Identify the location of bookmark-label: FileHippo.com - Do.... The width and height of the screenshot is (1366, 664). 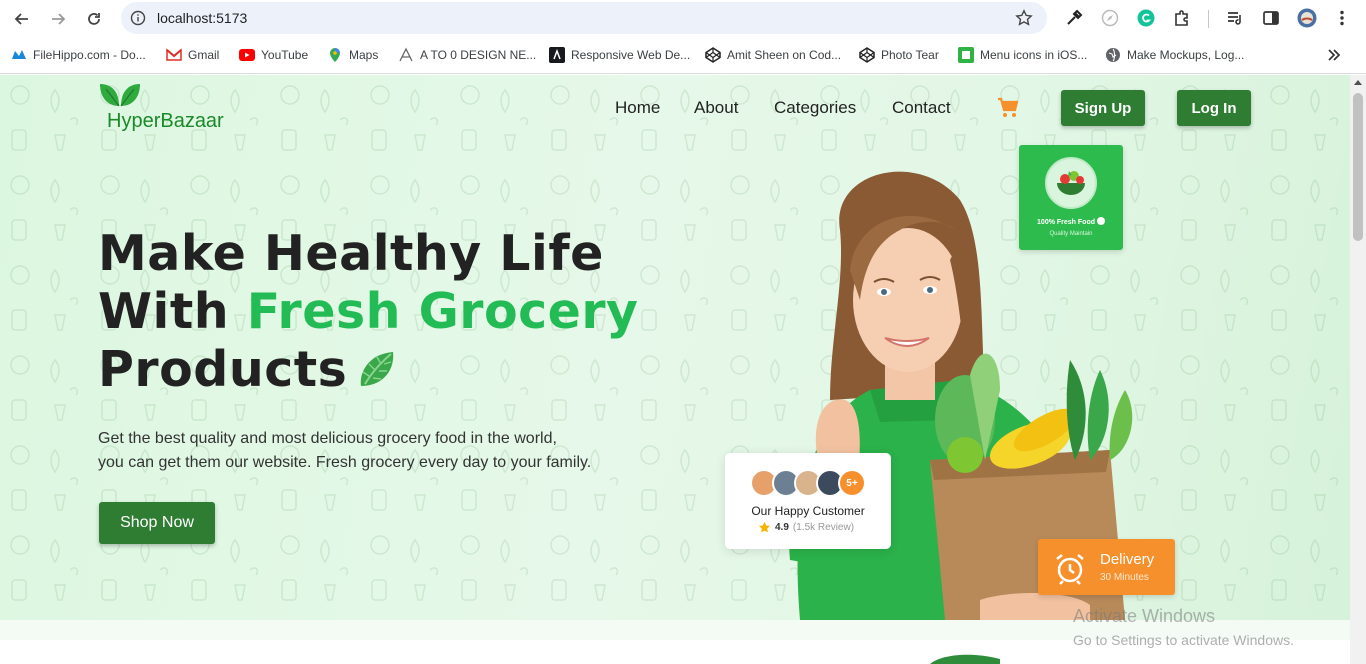
(89, 55).